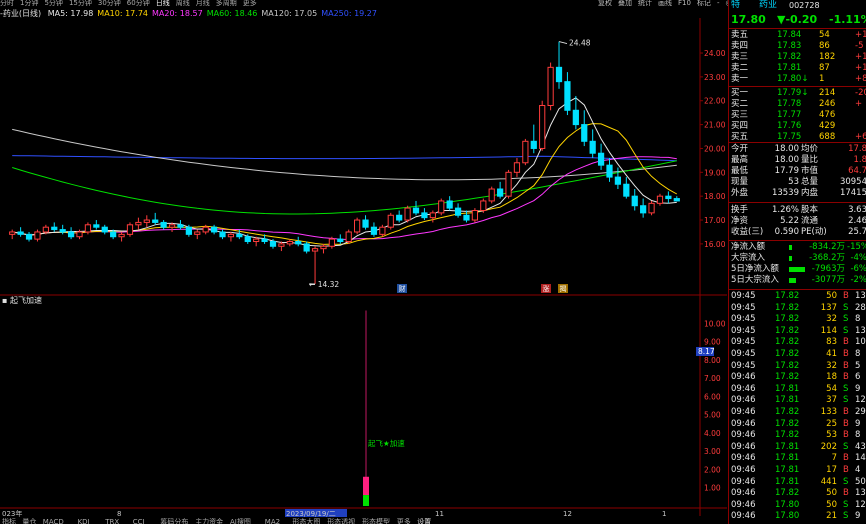  I want to click on window-button-5: 标记, so click(704, 3).